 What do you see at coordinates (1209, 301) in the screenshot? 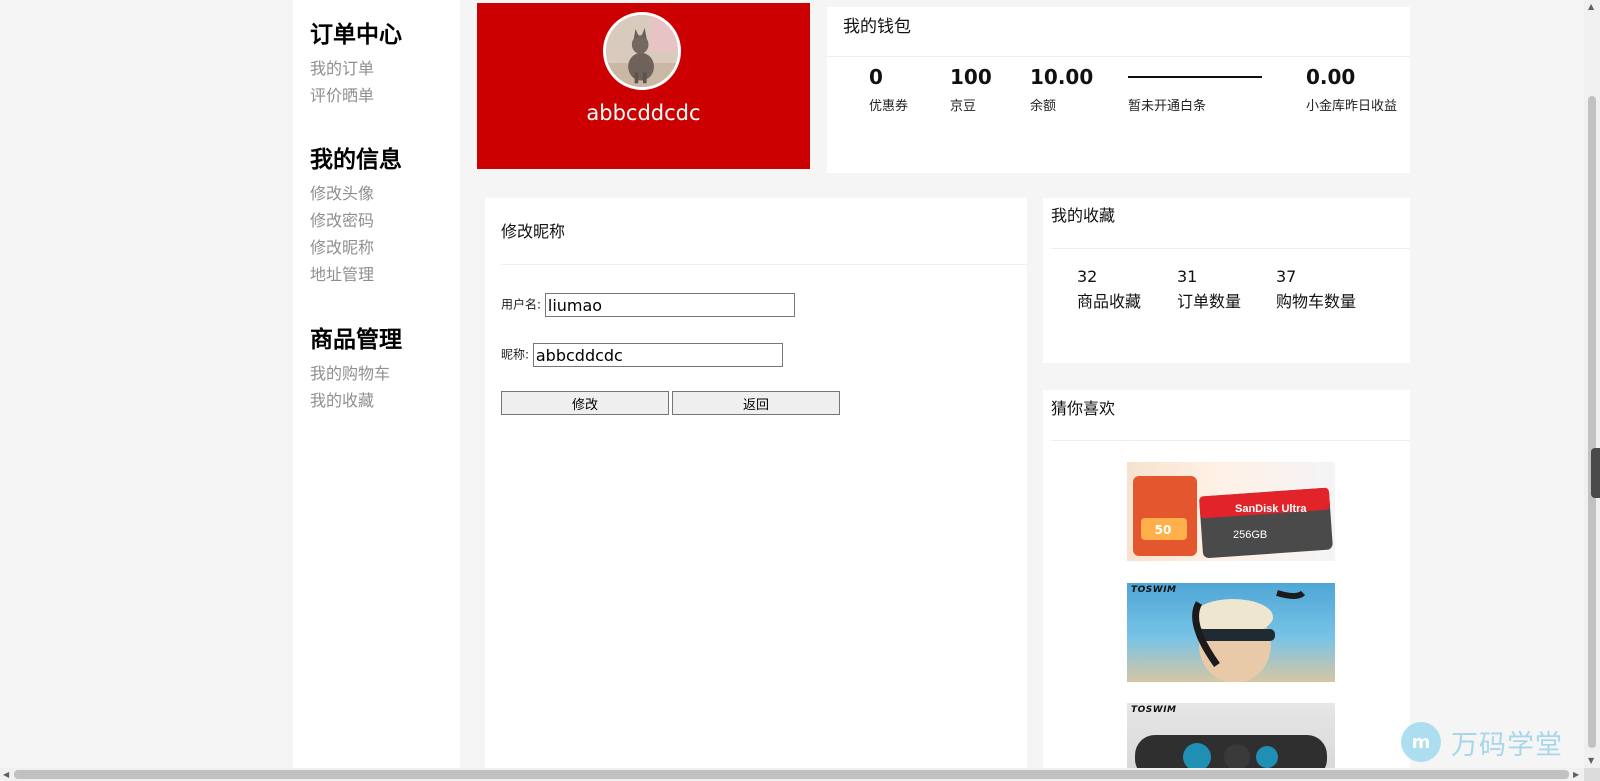
I see `fav-stat-label: 订单数量` at bounding box center [1209, 301].